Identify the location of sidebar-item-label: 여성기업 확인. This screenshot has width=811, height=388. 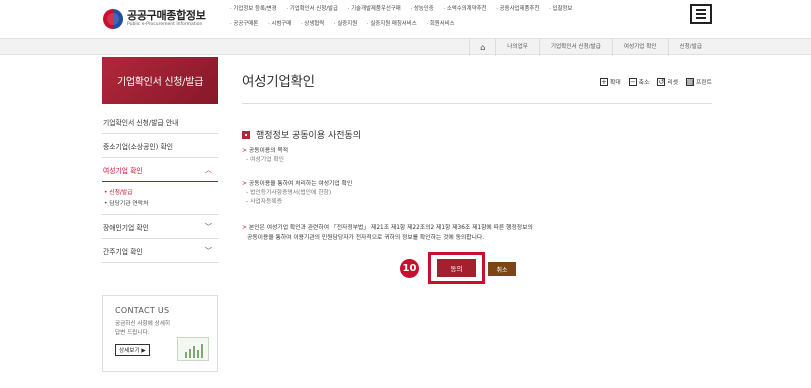
(123, 170).